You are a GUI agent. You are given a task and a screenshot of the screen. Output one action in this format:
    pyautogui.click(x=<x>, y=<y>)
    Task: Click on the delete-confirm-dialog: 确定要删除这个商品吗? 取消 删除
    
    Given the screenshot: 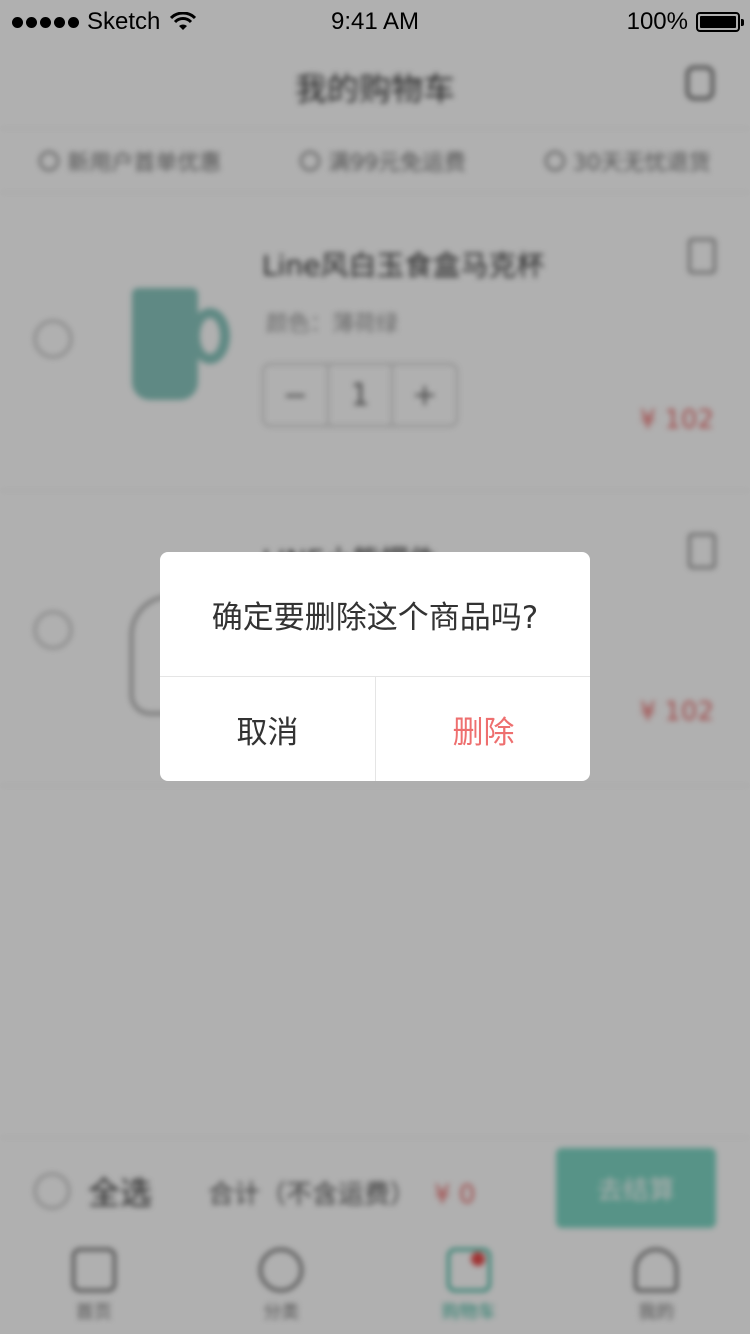 What is the action you would take?
    pyautogui.click(x=375, y=666)
    